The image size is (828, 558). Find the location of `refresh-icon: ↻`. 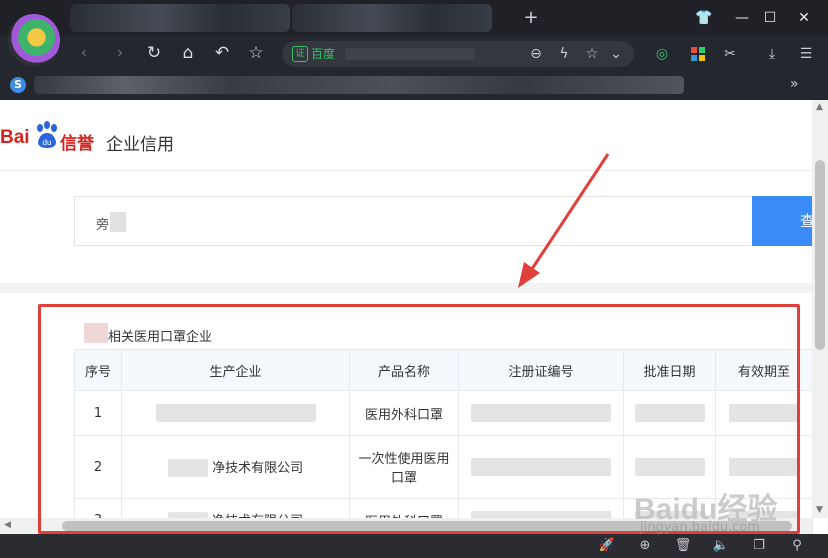

refresh-icon: ↻ is located at coordinates (154, 53).